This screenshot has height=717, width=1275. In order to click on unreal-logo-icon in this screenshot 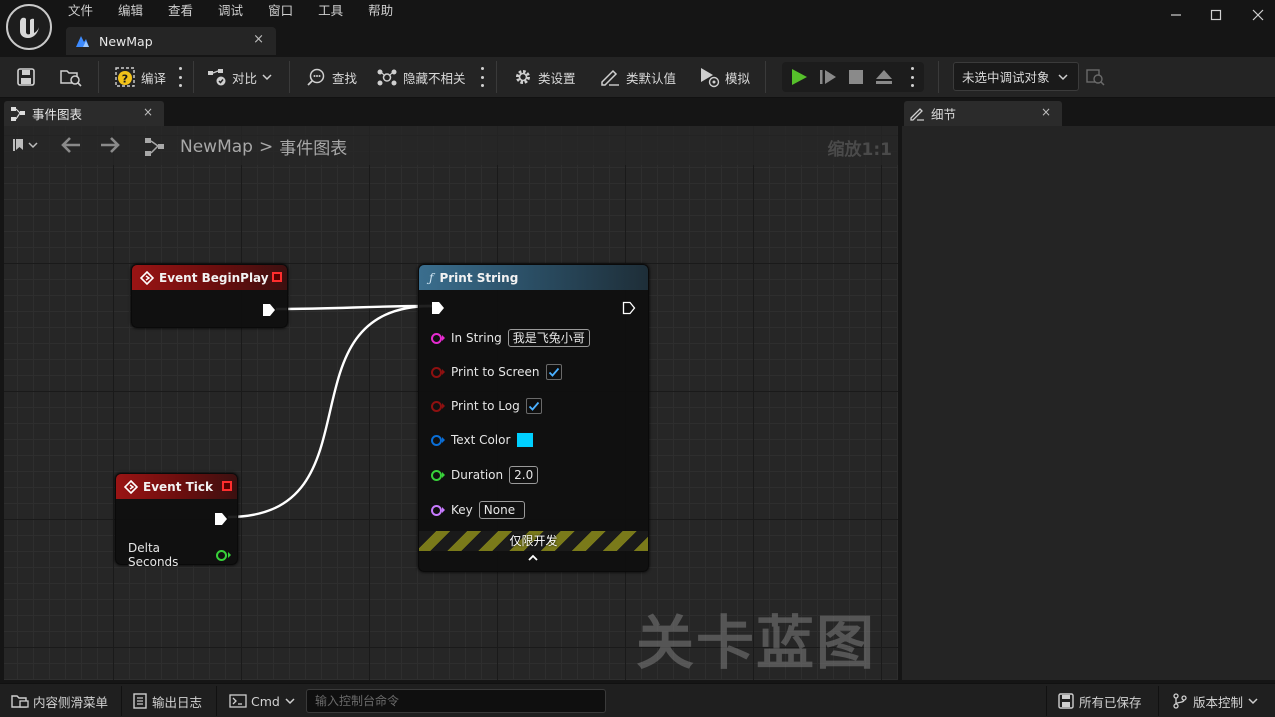, I will do `click(29, 27)`.